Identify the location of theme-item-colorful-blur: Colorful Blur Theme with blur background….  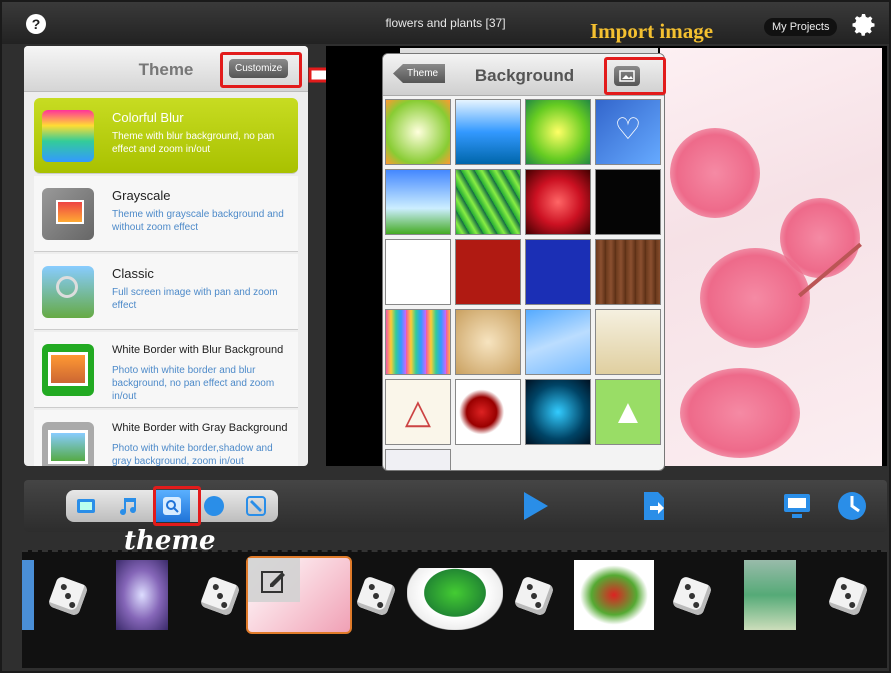
(166, 136).